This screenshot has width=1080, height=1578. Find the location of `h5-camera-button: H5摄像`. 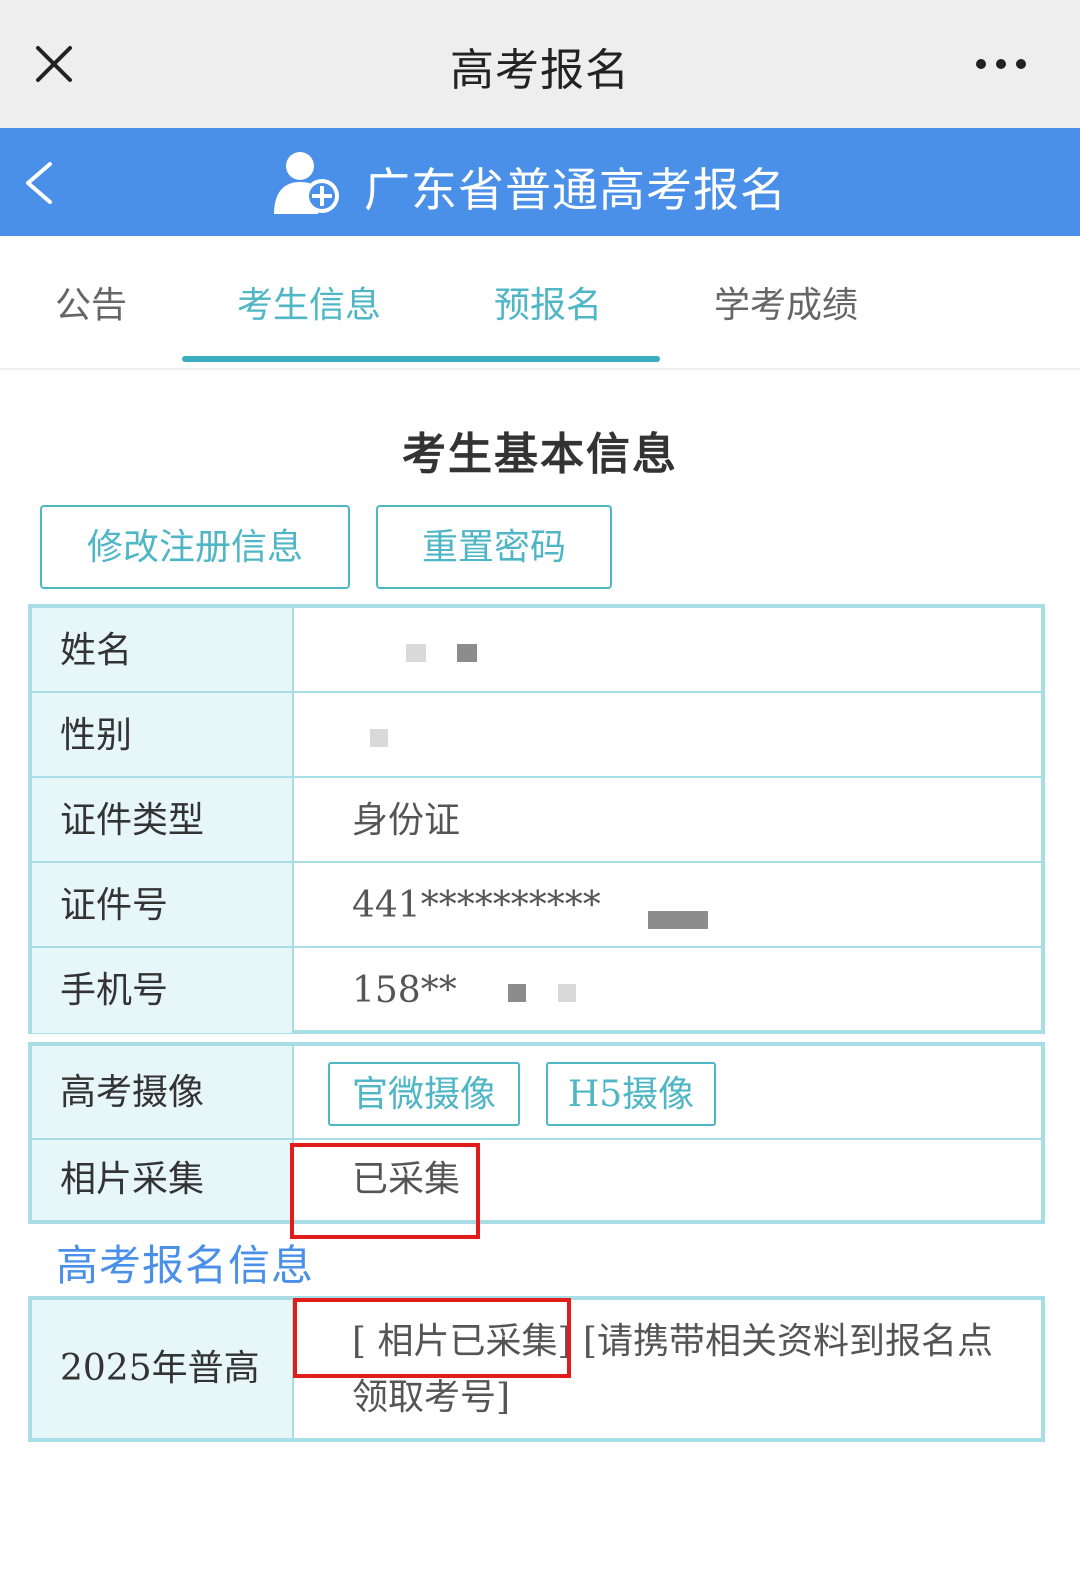

h5-camera-button: H5摄像 is located at coordinates (631, 1094).